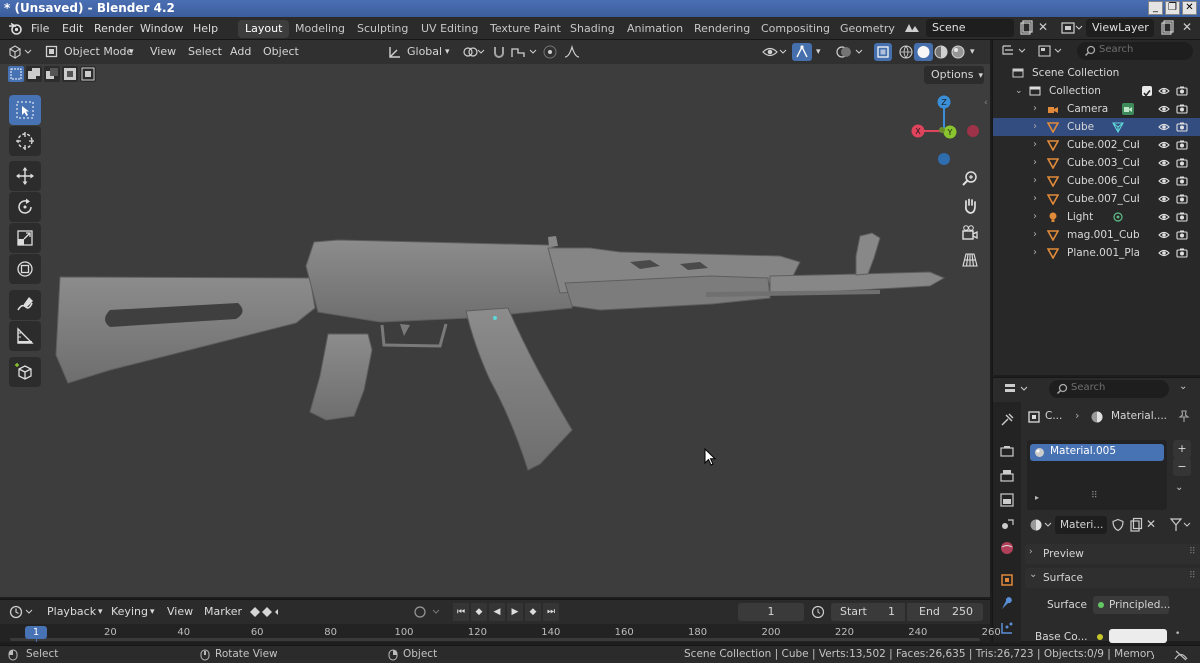  What do you see at coordinates (1096, 199) in the screenshot?
I see `outliner-item: › Cube.007_Cub` at bounding box center [1096, 199].